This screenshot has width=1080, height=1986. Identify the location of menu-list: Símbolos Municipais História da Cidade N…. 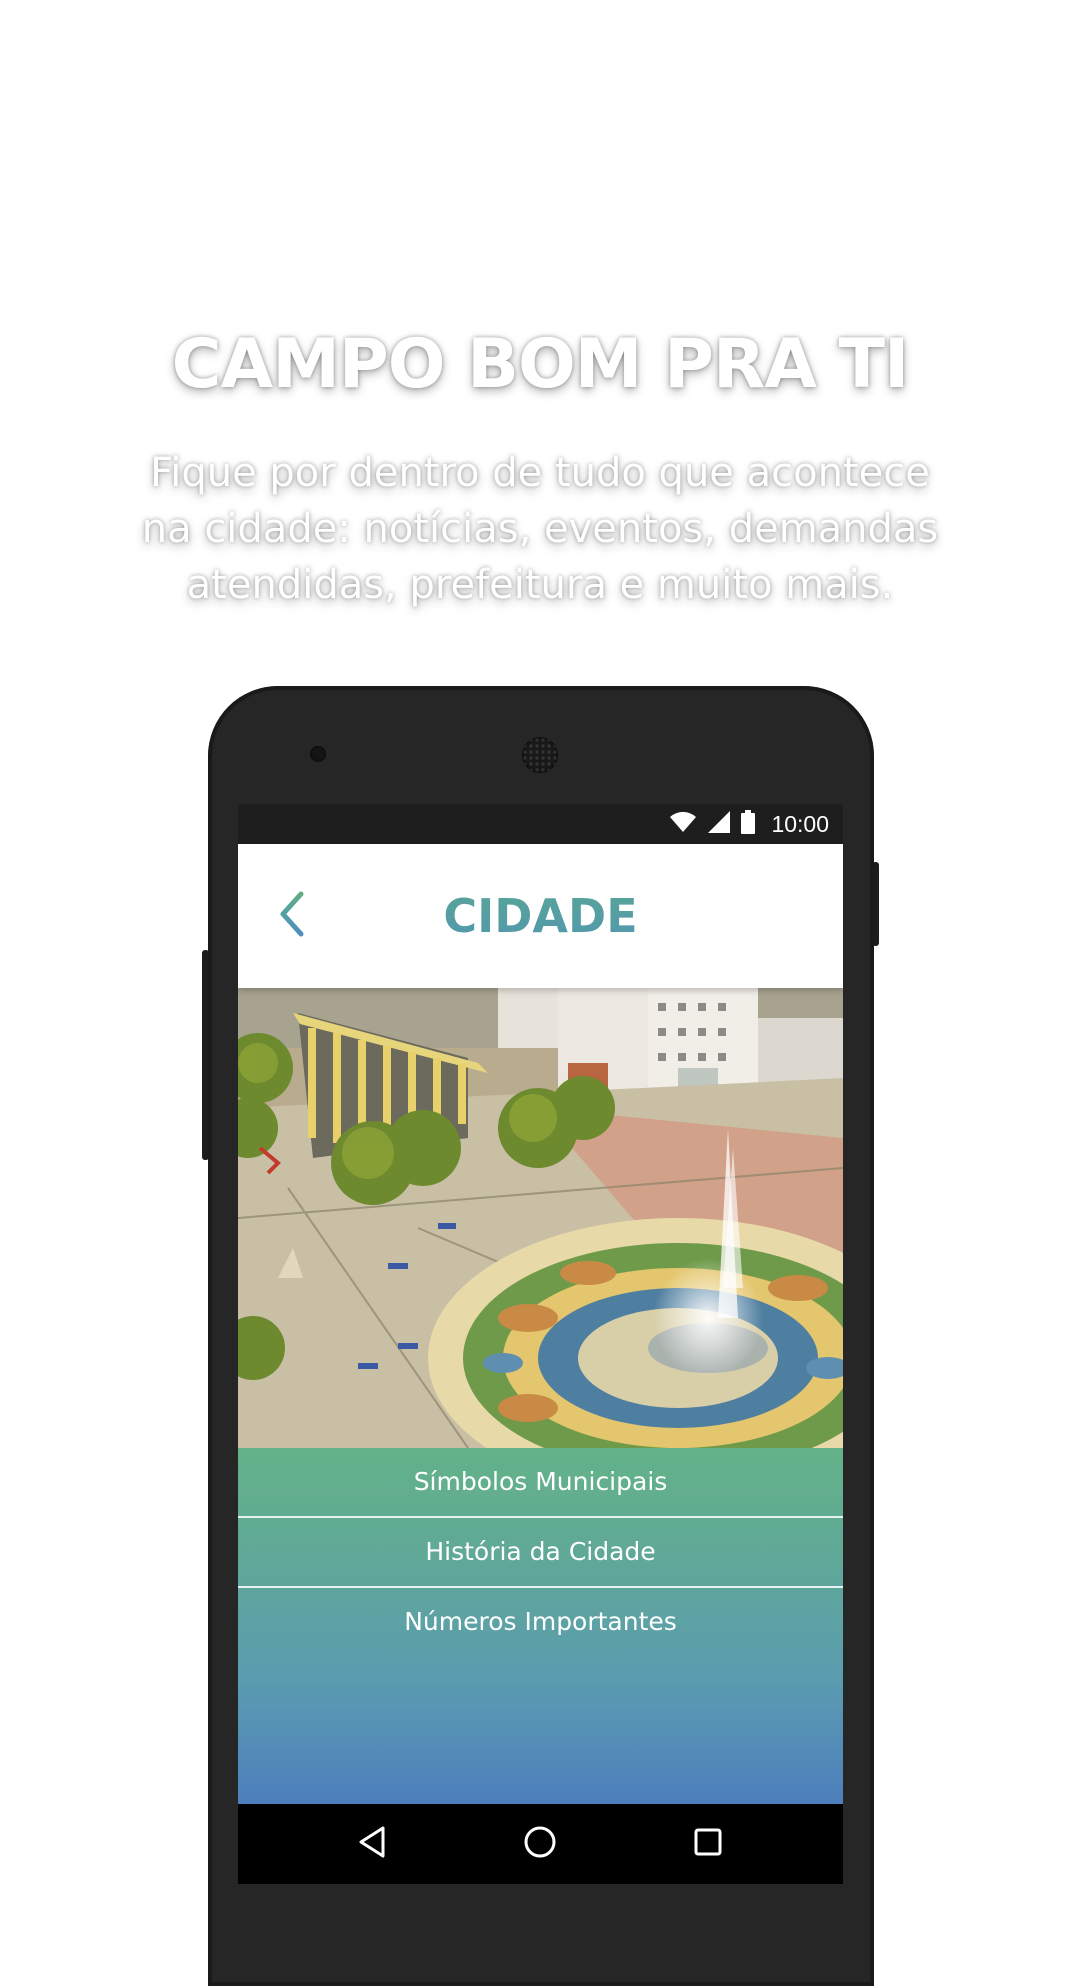
(540, 1626).